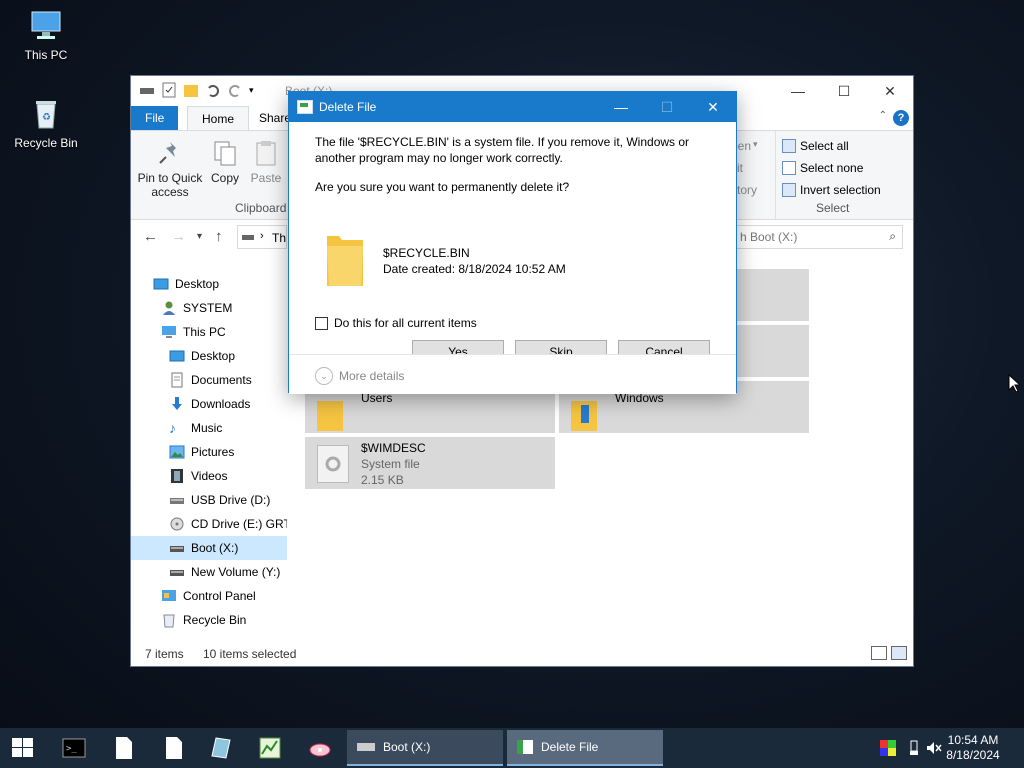 Image resolution: width=1024 pixels, height=768 pixels. Describe the element at coordinates (382, 480) in the screenshot. I see `file-size: 2.15 KB` at that location.